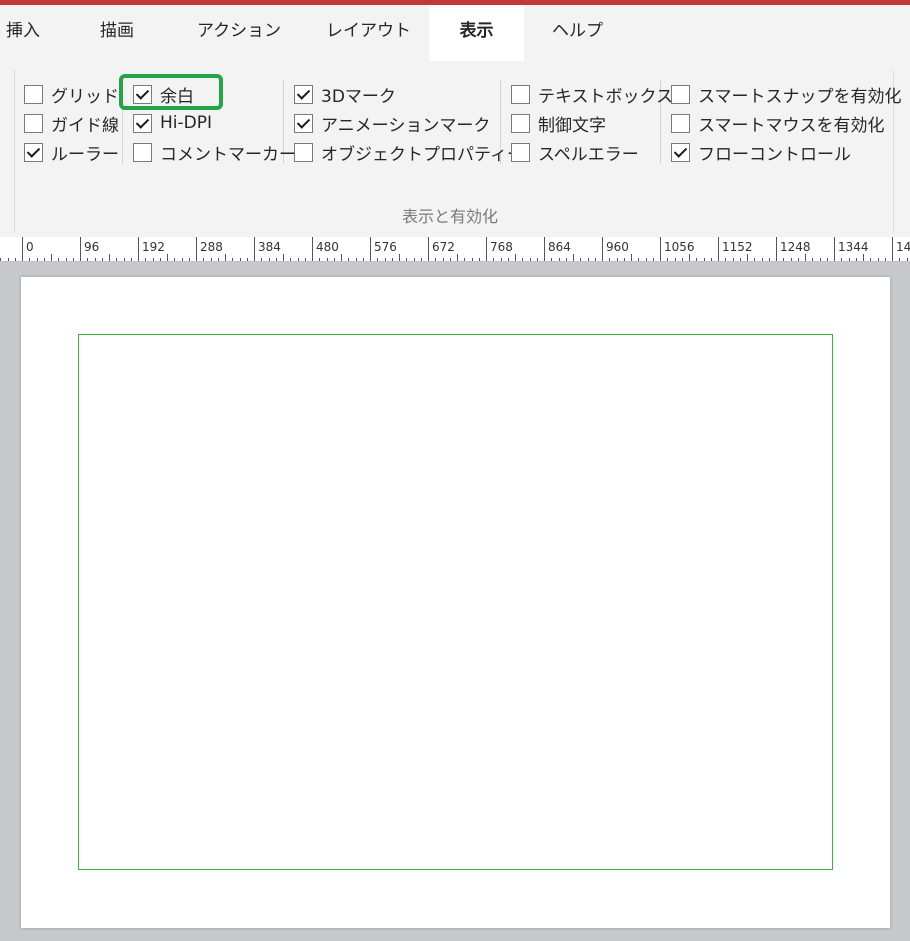 Image resolution: width=910 pixels, height=941 pixels. I want to click on checkbox-label: ガイド線, so click(85, 125).